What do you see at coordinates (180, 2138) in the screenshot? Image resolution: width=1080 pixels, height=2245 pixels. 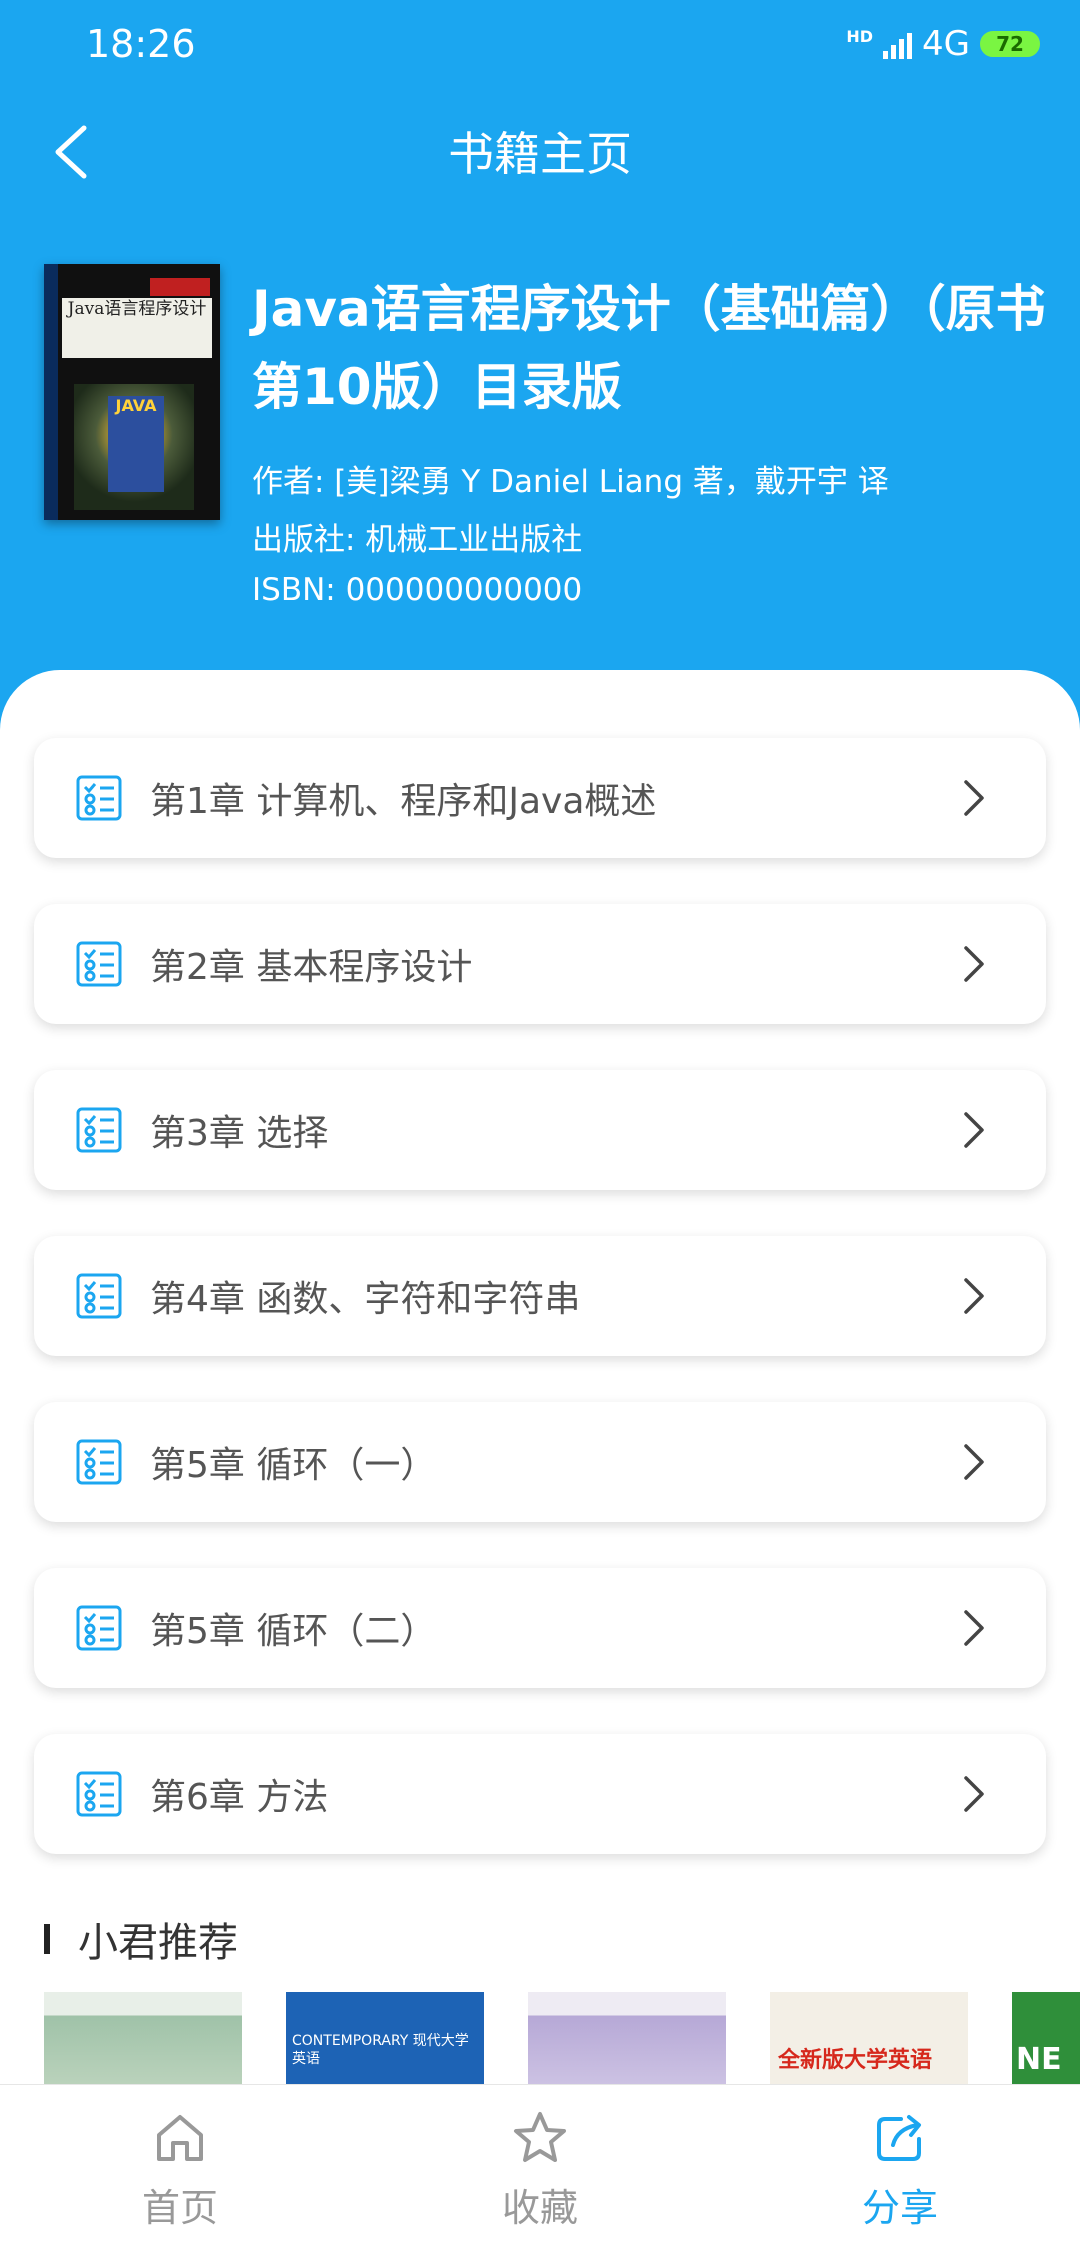 I see `home-icon` at bounding box center [180, 2138].